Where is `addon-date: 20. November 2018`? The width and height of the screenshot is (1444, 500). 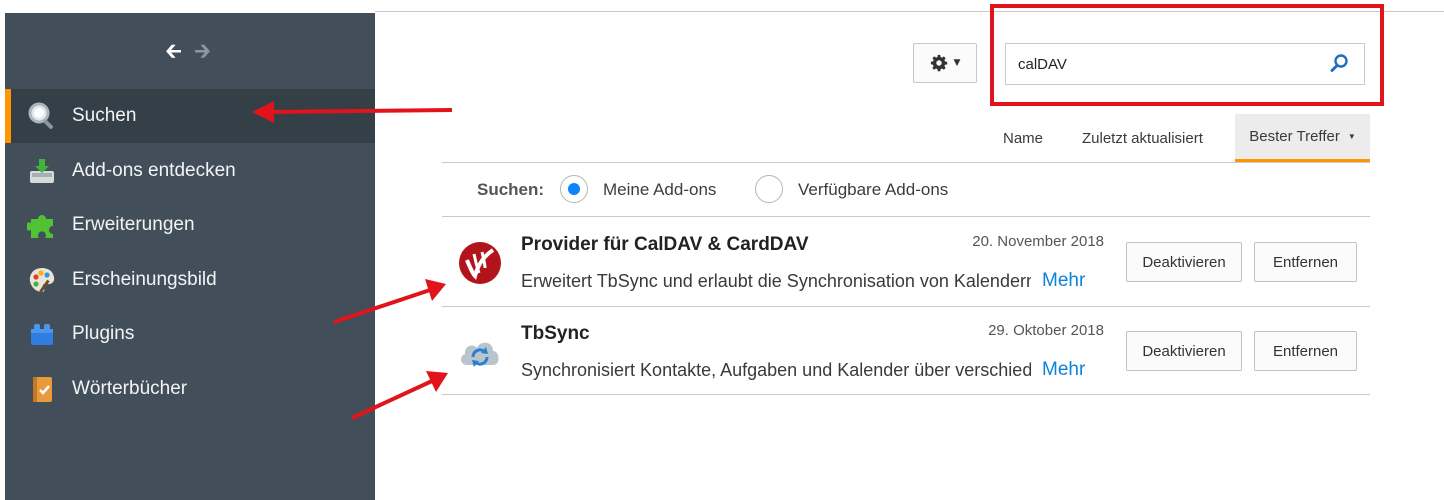
addon-date: 20. November 2018 is located at coordinates (1038, 241).